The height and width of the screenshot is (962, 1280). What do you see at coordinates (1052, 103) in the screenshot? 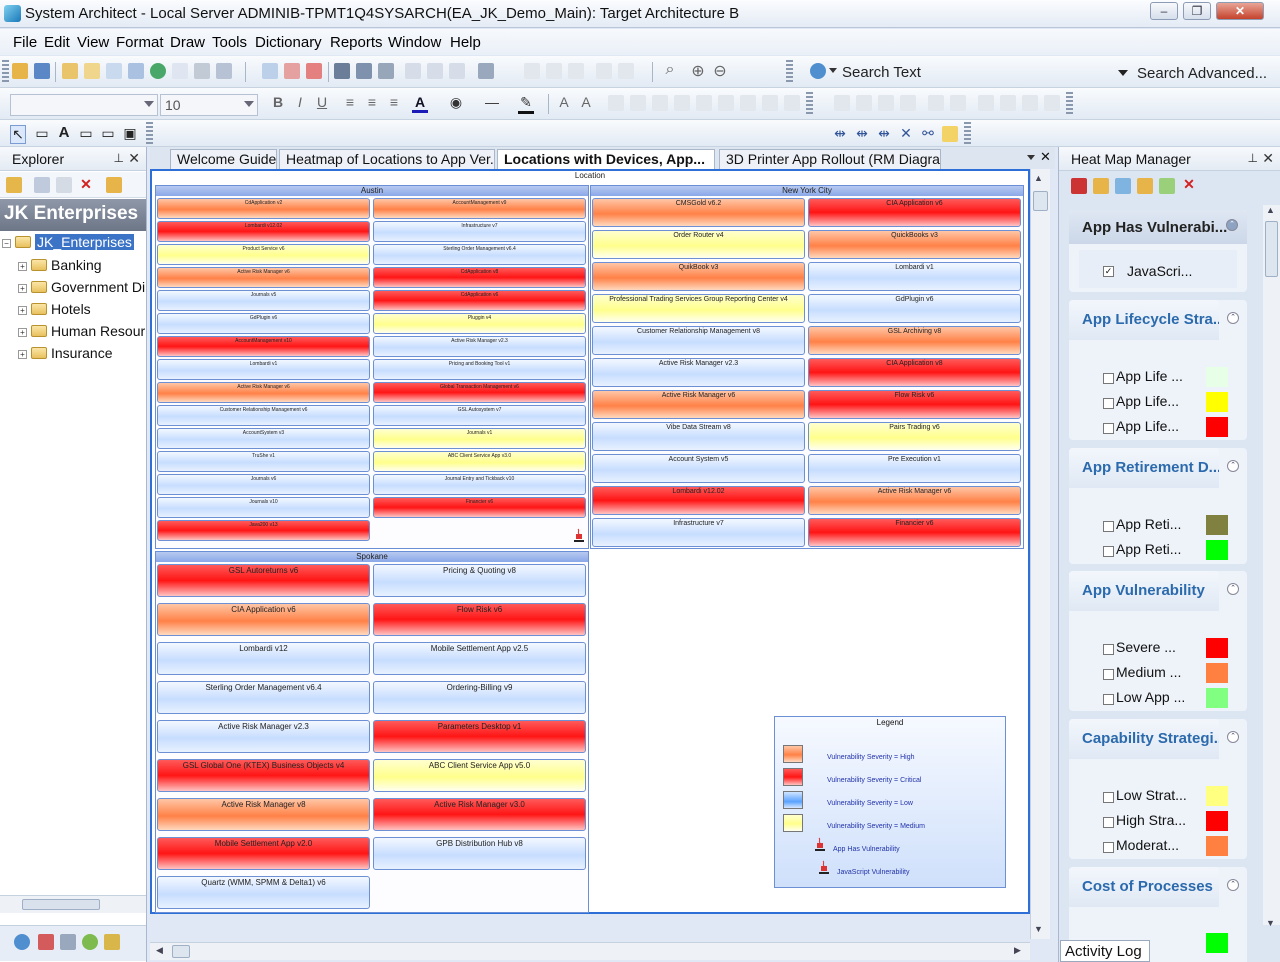
I see `fit-icon` at bounding box center [1052, 103].